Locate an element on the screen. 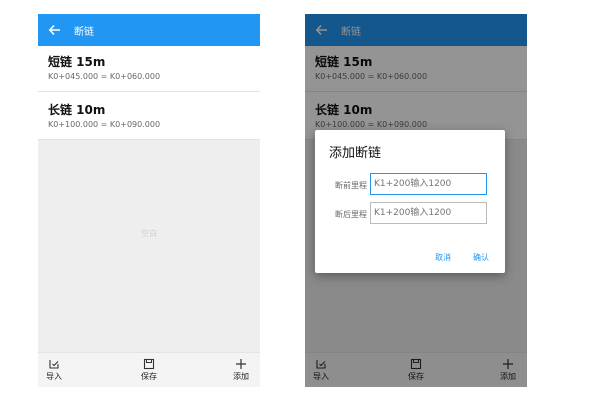 The width and height of the screenshot is (600, 400). page-title: 断链 is located at coordinates (84, 32).